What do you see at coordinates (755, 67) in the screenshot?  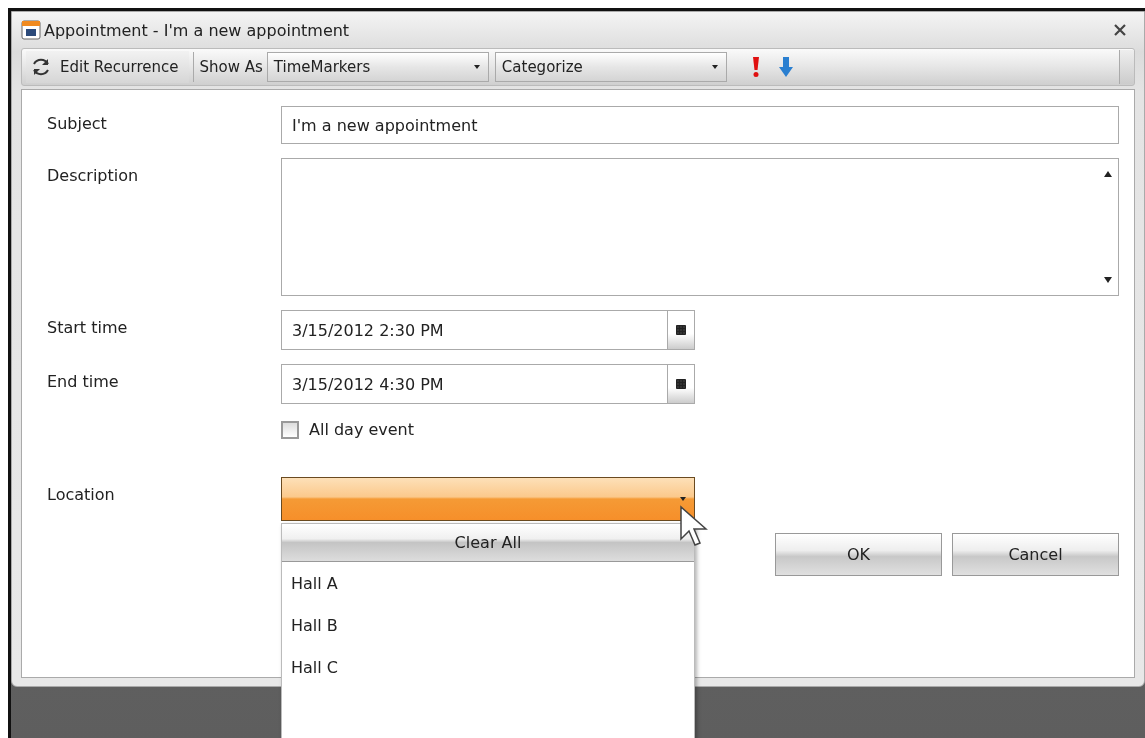 I see `exclamation-icon` at bounding box center [755, 67].